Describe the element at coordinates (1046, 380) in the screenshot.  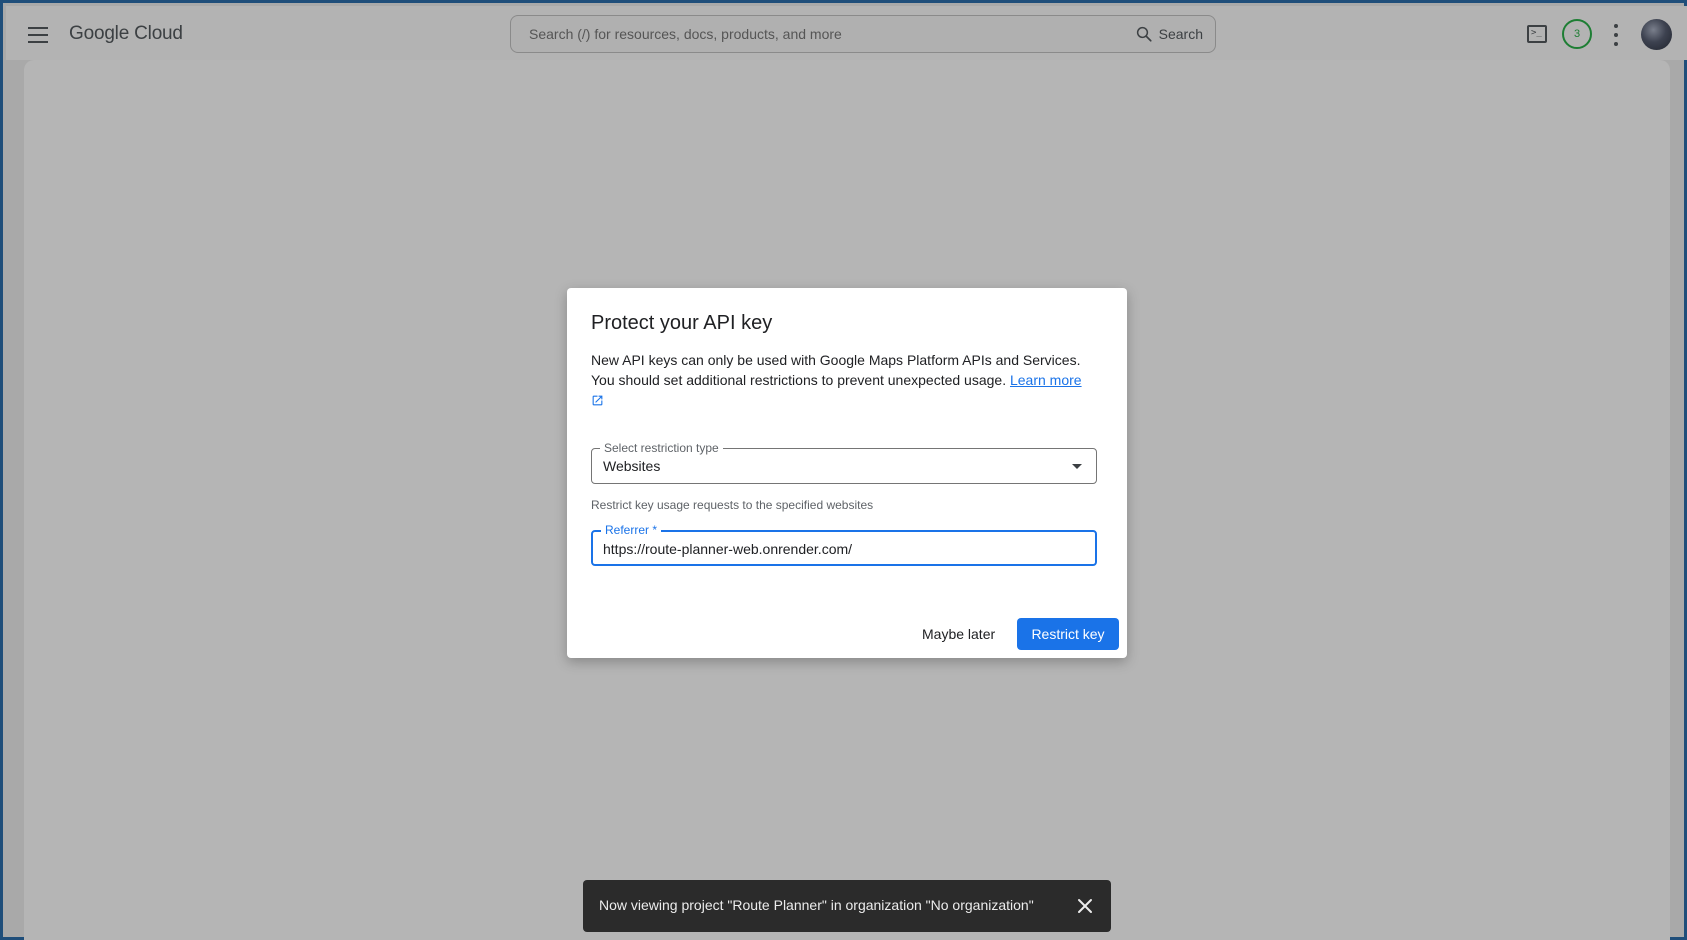
I see `learn-more-link: Learn more` at that location.